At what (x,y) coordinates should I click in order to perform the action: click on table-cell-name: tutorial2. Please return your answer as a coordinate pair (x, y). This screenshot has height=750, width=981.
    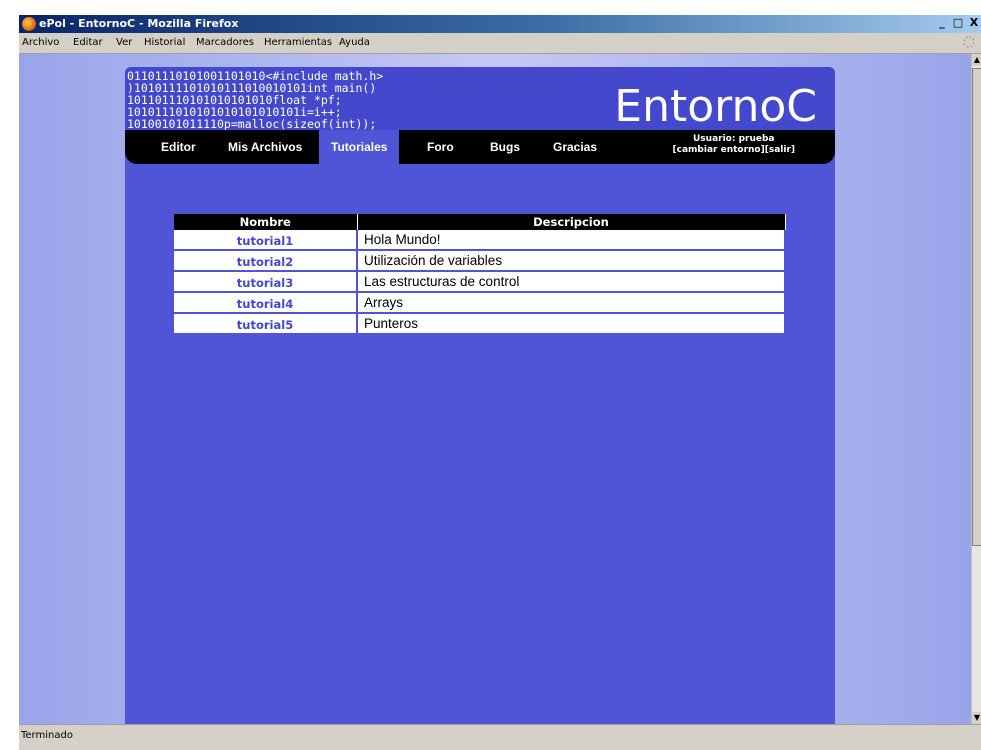
    Looking at the image, I should click on (266, 261).